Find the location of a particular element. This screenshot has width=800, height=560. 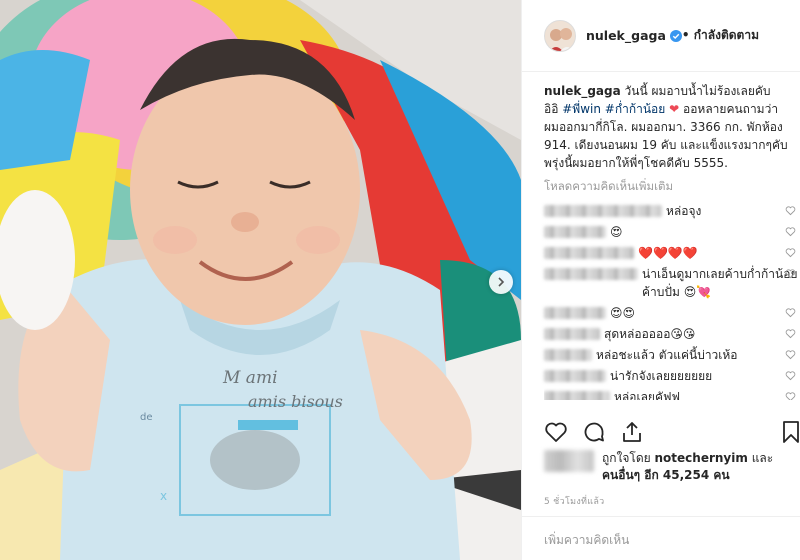

comment-emoji: 😍 is located at coordinates (616, 232).